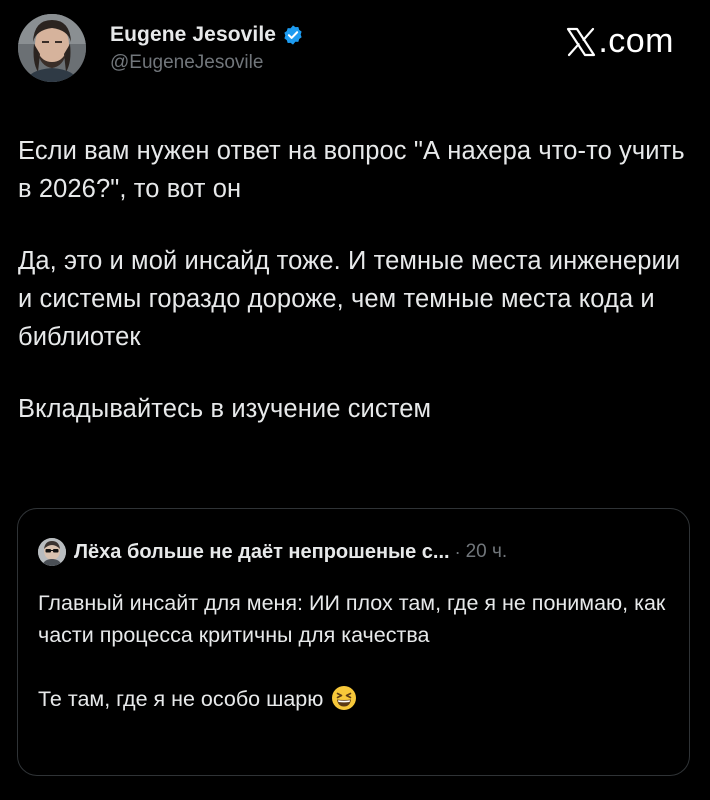 Image resolution: width=710 pixels, height=800 pixels. Describe the element at coordinates (207, 63) in the screenshot. I see `author-handle: @EugeneJesovile` at that location.